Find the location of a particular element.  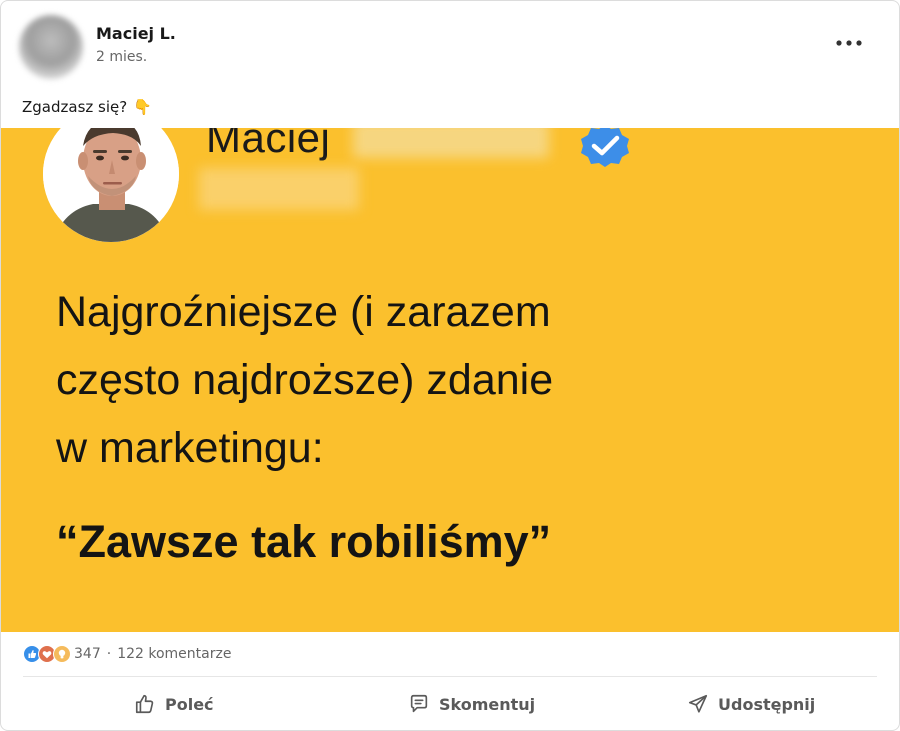

verified-badge-icon is located at coordinates (605, 147).